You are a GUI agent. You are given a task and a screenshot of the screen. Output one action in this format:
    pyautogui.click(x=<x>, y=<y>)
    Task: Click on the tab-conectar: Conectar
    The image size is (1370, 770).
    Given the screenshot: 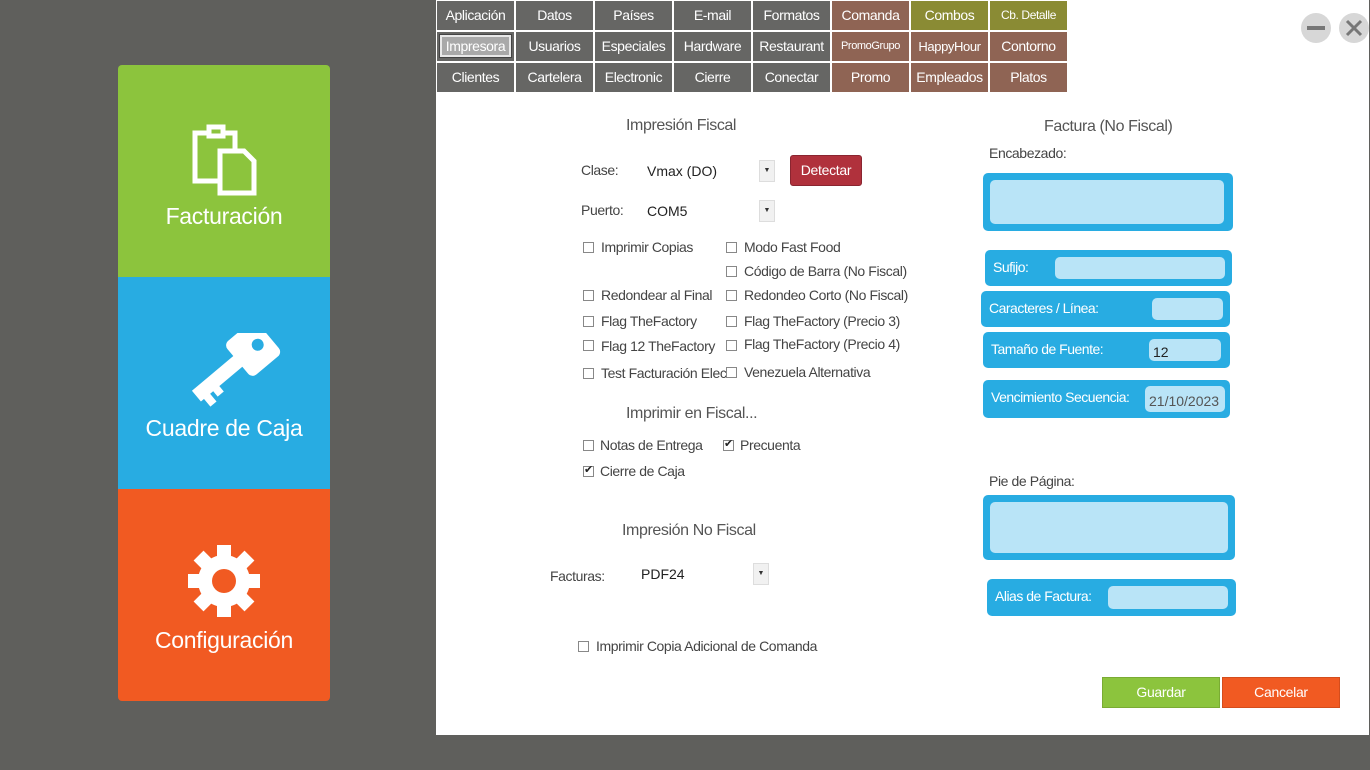 What is the action you would take?
    pyautogui.click(x=791, y=77)
    